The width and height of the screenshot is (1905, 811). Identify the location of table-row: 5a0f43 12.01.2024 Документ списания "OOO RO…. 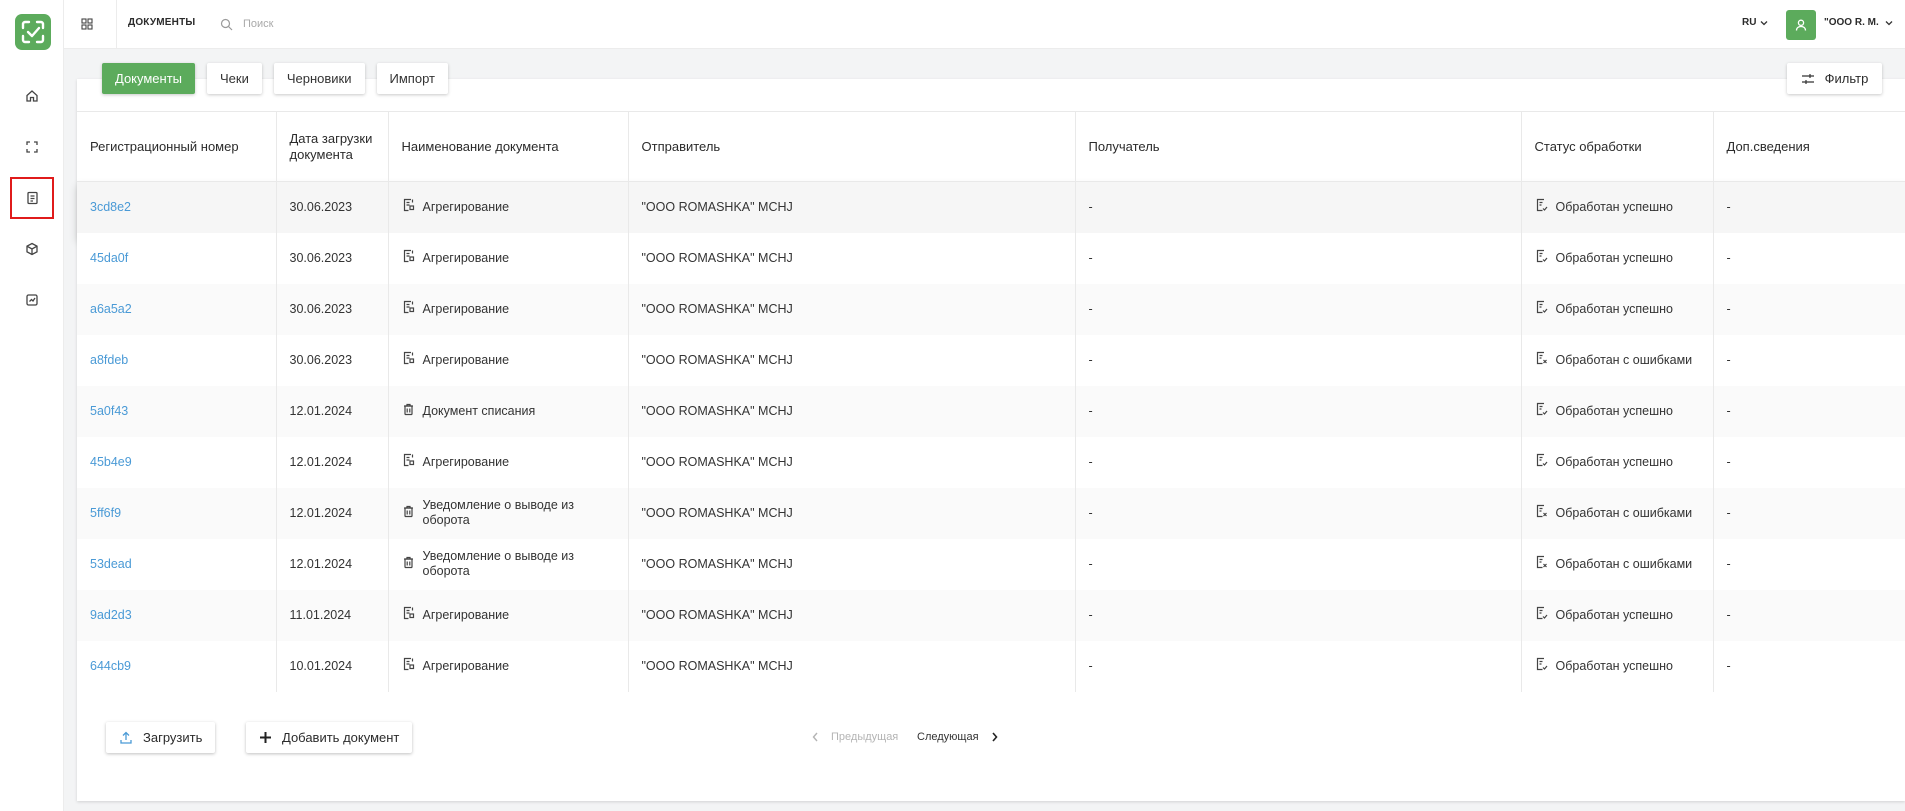
(991, 411).